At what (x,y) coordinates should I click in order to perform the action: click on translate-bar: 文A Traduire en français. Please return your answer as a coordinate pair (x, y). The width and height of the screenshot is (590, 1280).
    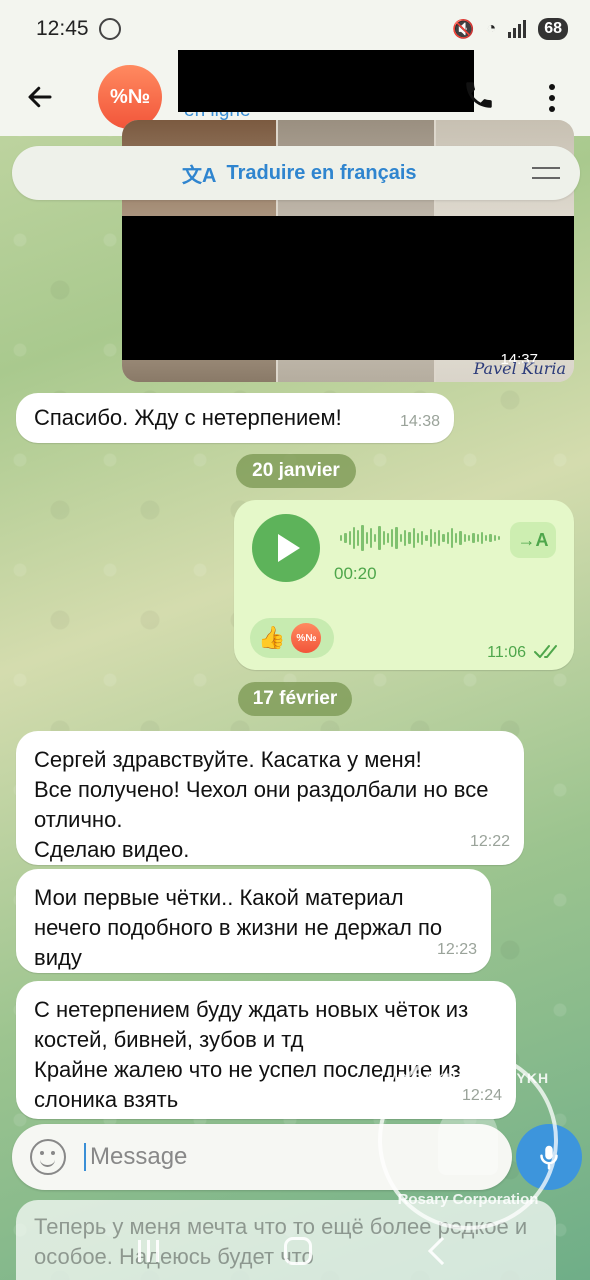
    Looking at the image, I should click on (296, 173).